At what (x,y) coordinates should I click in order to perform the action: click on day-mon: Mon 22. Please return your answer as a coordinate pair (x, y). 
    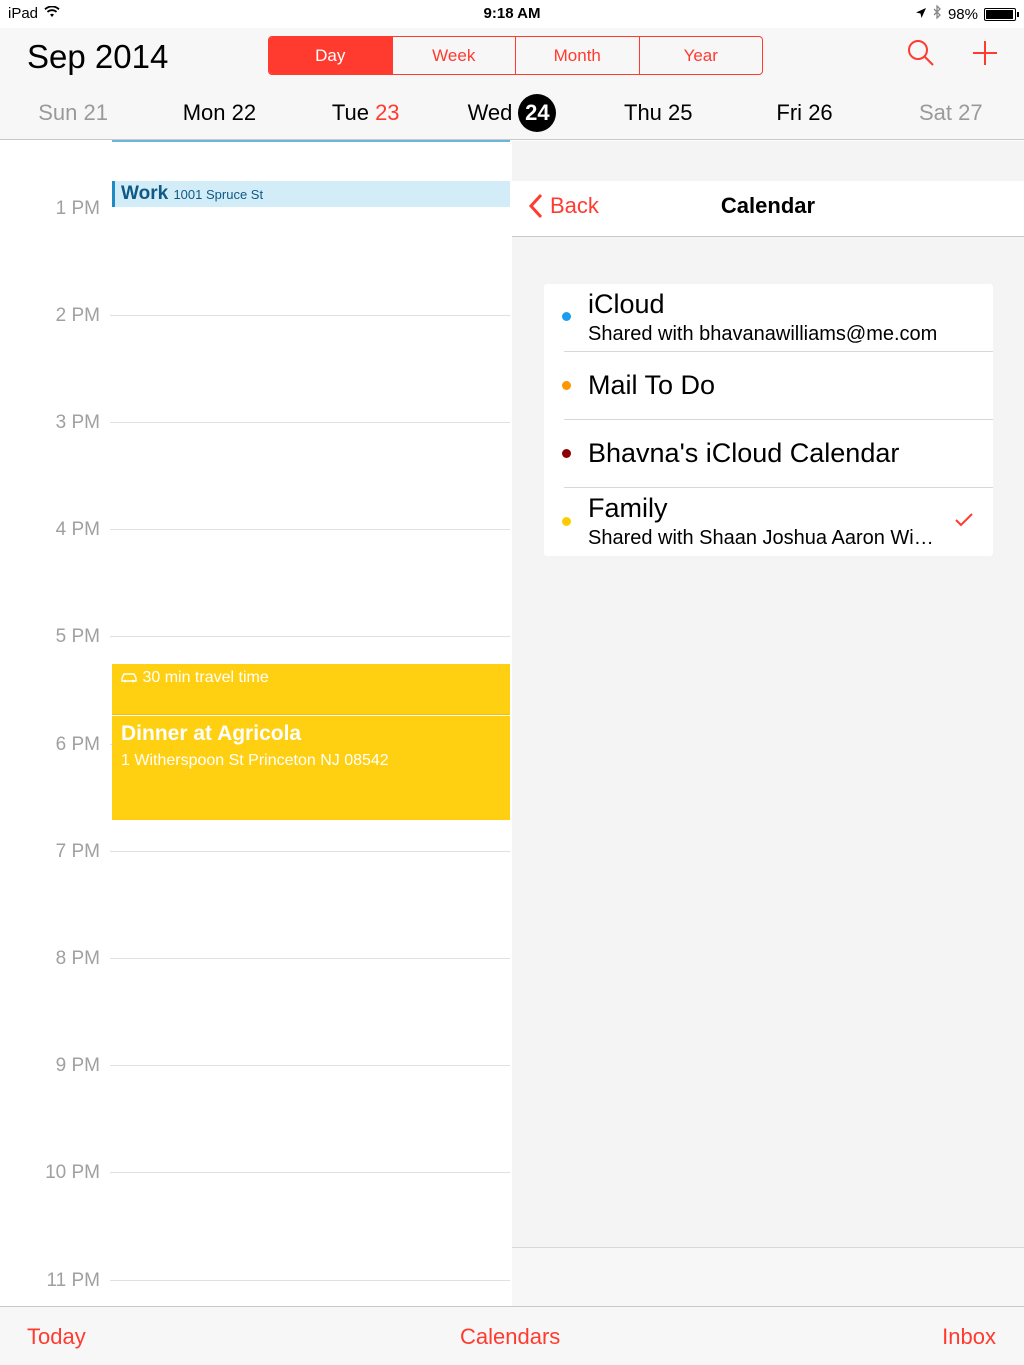
    Looking at the image, I should click on (219, 113).